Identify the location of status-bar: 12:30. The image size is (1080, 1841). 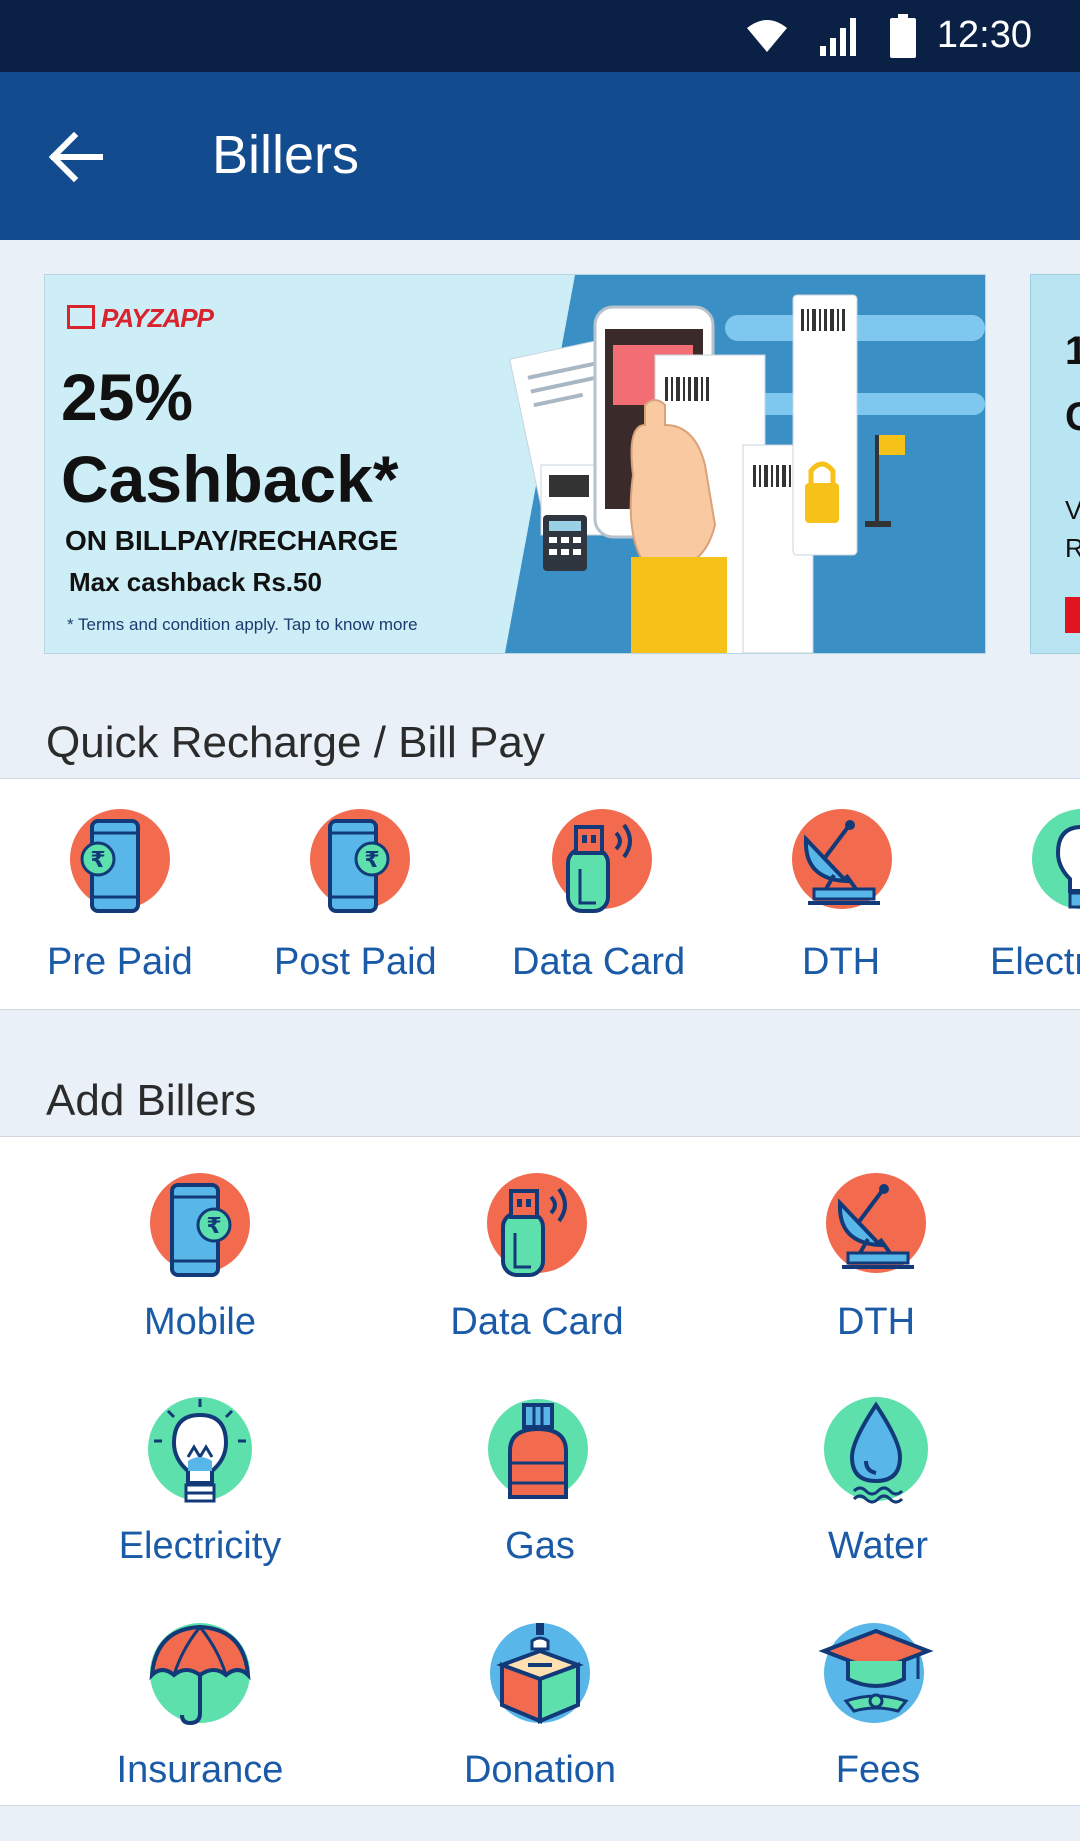
(540, 36).